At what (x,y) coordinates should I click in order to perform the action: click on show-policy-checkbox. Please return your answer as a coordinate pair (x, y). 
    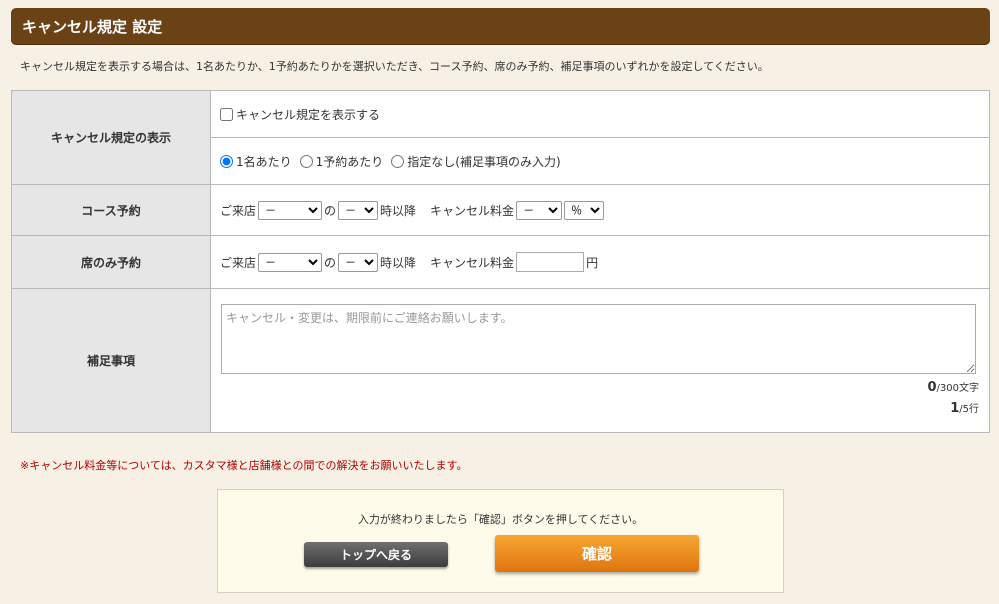
    Looking at the image, I should click on (226, 114).